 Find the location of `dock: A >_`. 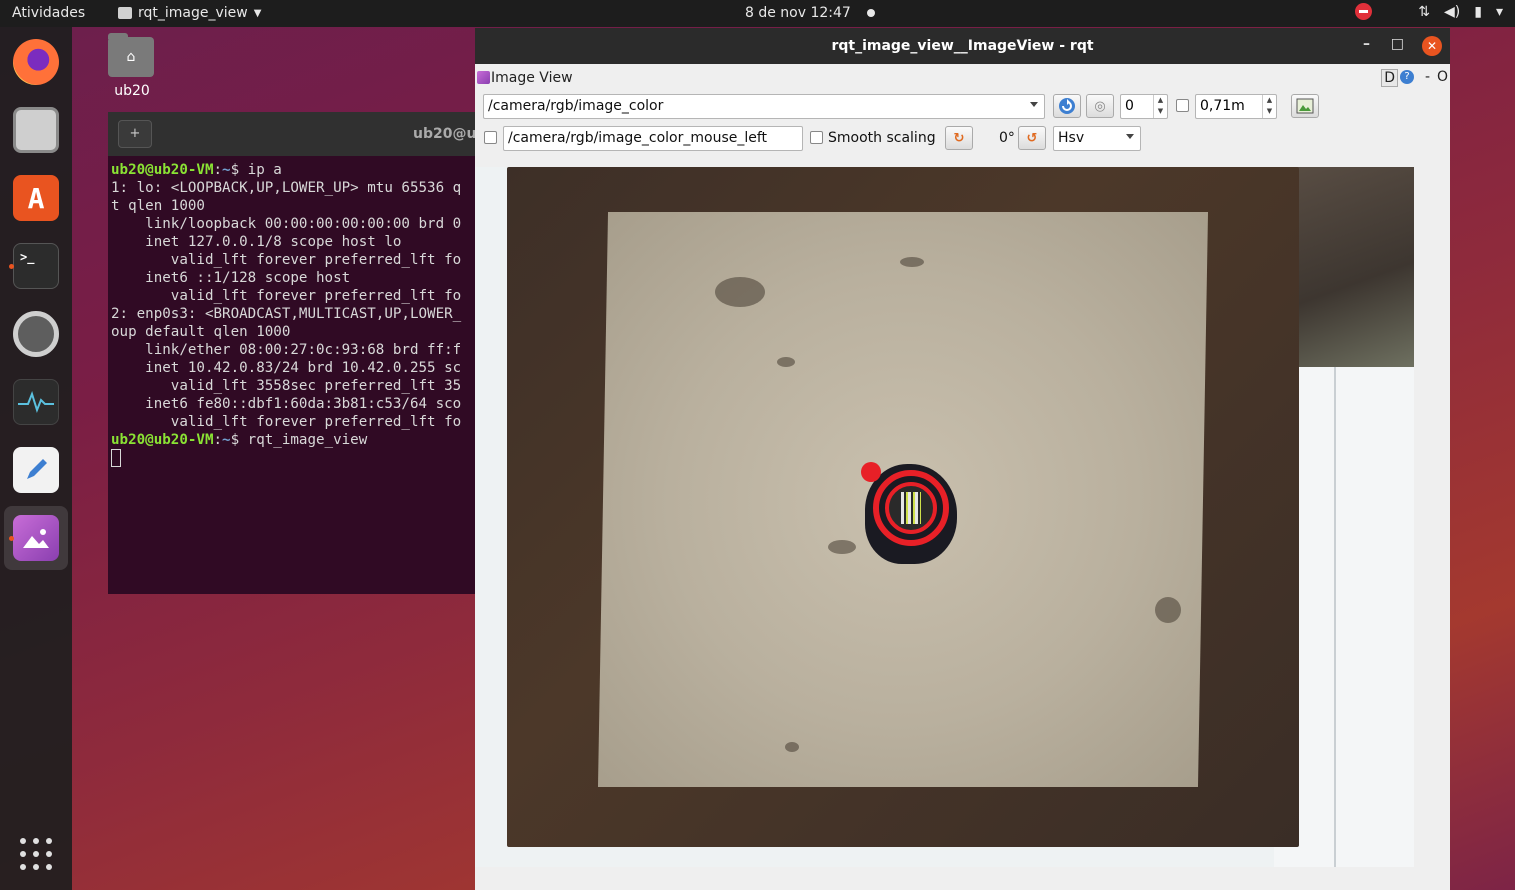

dock: A >_ is located at coordinates (36, 458).